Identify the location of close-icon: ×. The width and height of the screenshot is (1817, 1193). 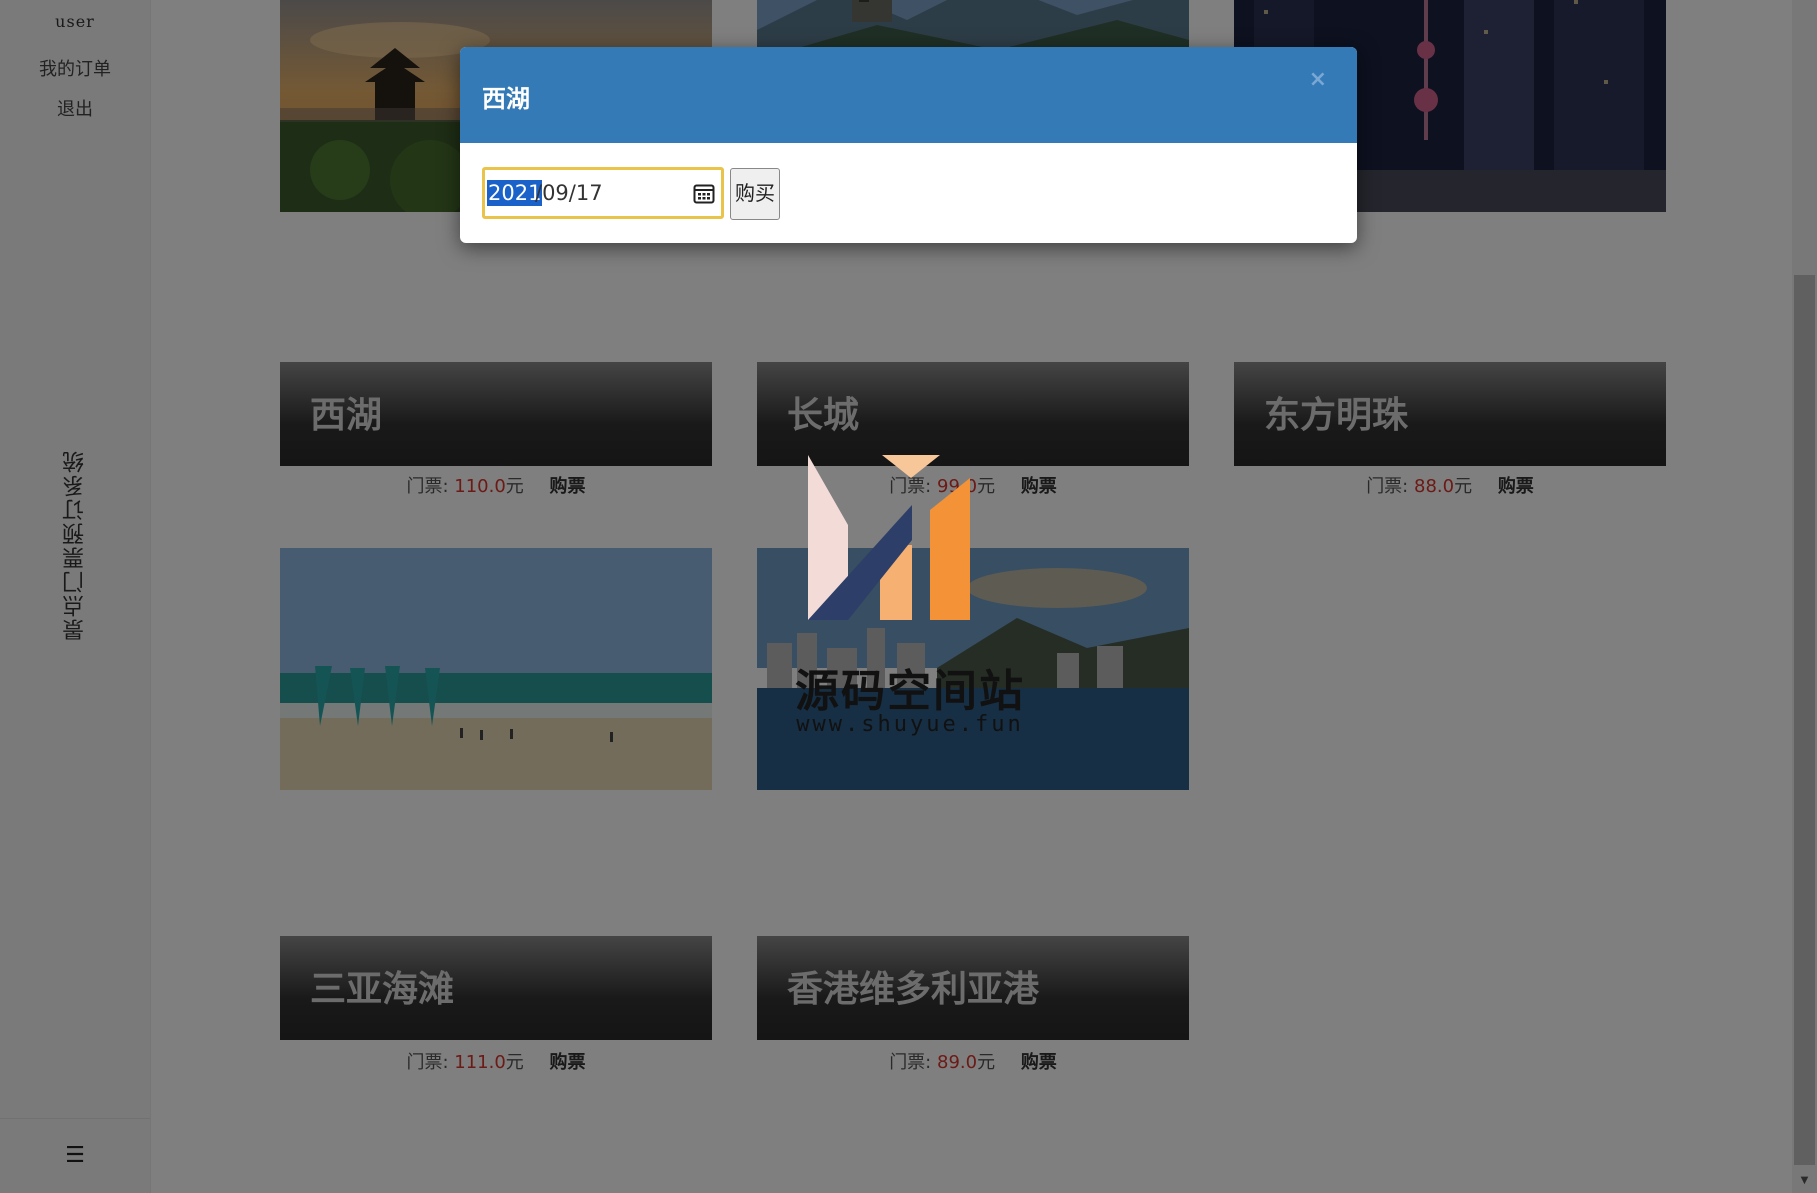
(1318, 79).